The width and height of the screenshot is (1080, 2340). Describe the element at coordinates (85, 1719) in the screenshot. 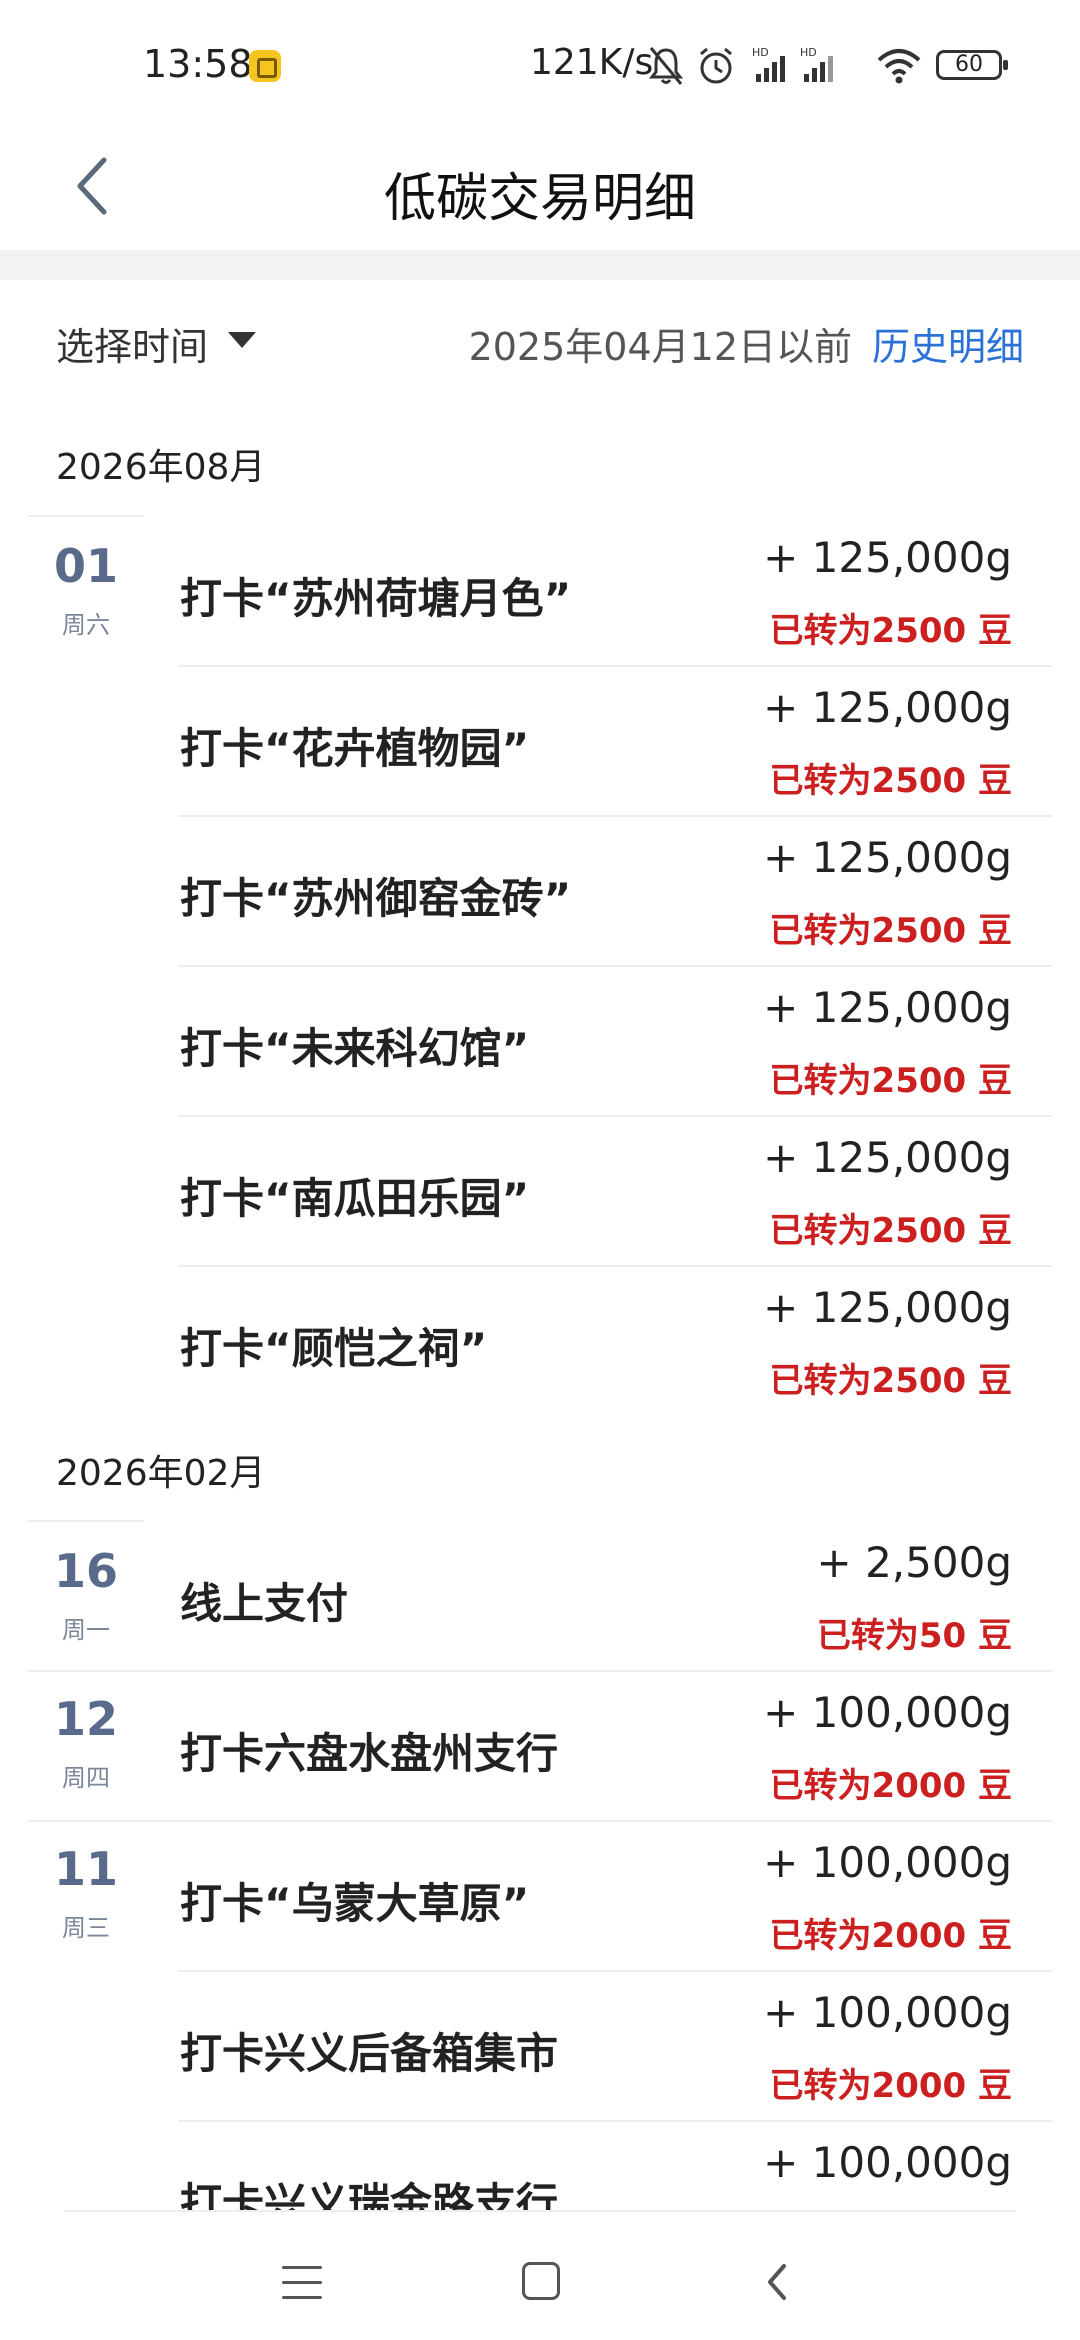

I see `day-number: 12` at that location.